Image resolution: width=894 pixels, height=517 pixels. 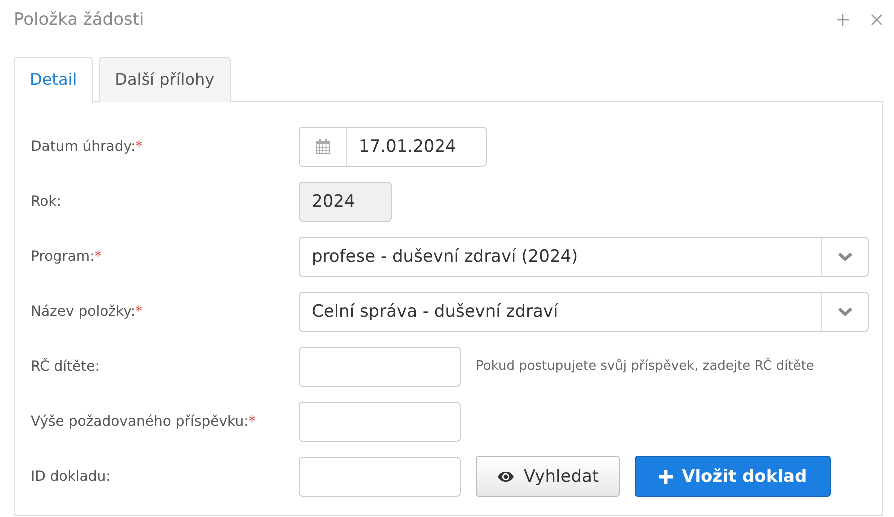 I want to click on field-label: Rok:, so click(x=46, y=202).